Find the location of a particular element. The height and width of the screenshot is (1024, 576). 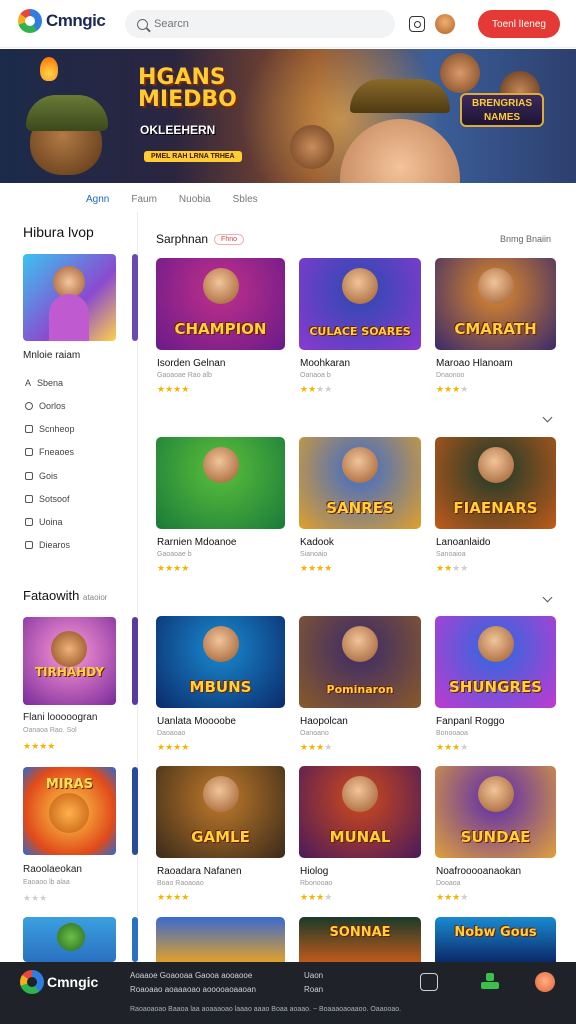

banner-title: HGANS MIEDBO is located at coordinates (187, 88).